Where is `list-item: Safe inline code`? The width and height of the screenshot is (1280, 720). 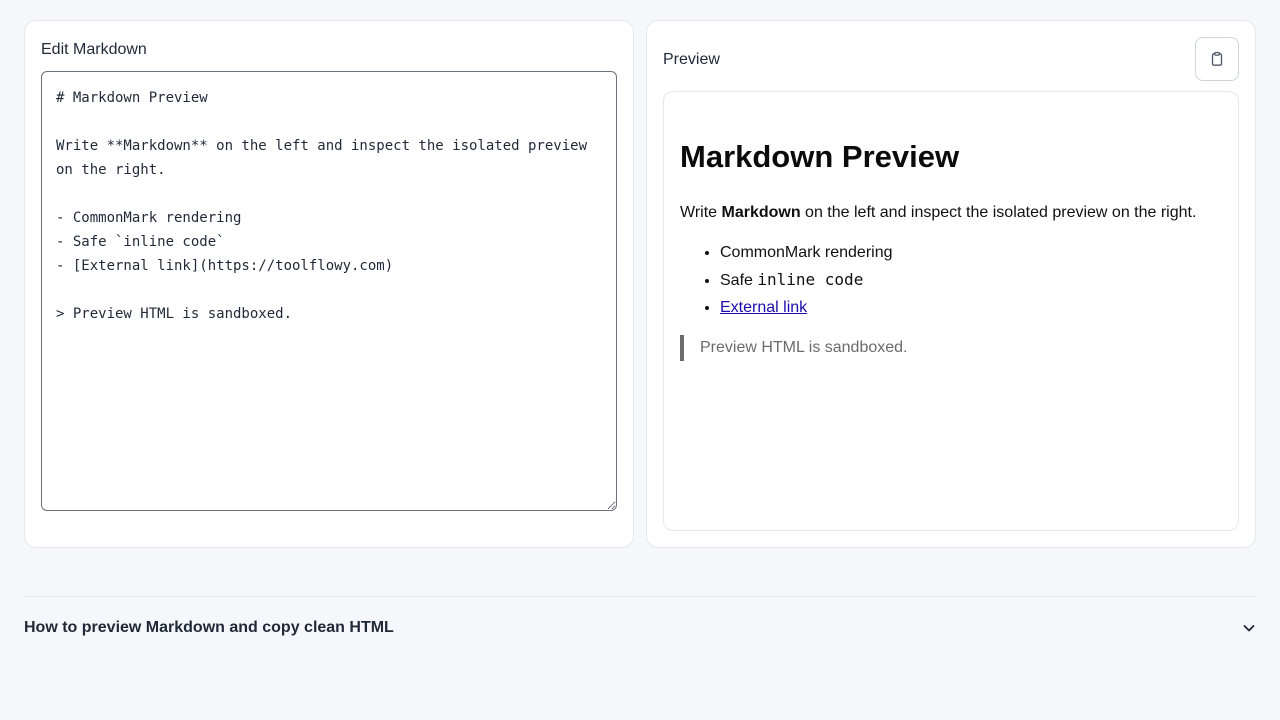 list-item: Safe inline code is located at coordinates (971, 280).